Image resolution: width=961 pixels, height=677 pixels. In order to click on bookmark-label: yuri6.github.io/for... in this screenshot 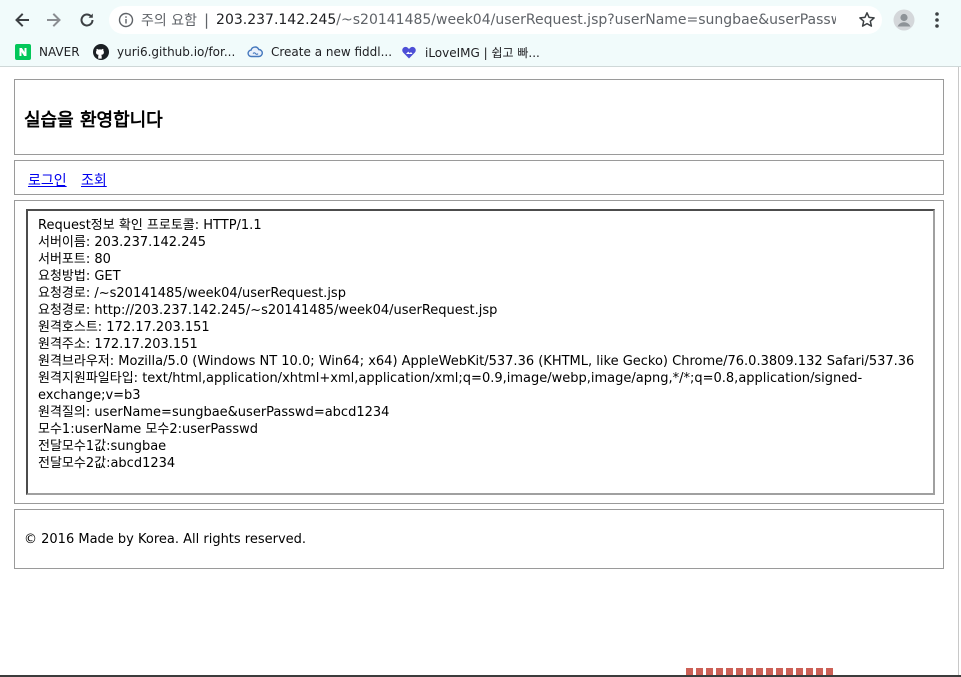, I will do `click(176, 52)`.